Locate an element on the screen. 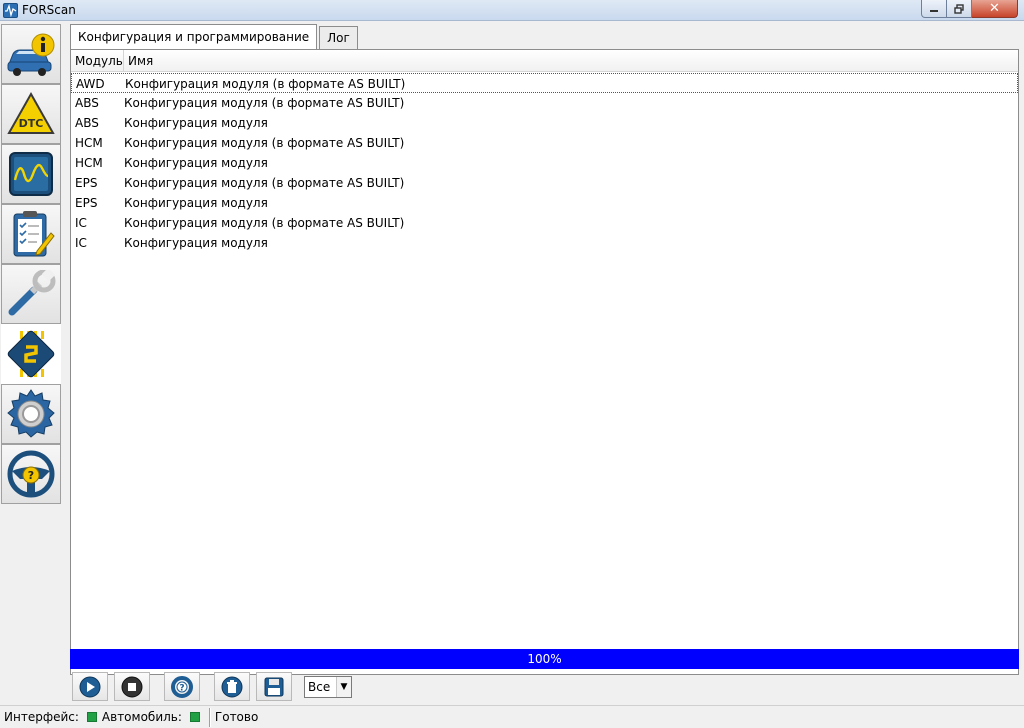 The width and height of the screenshot is (1024, 728). vehicle-info-icon is located at coordinates (31, 54).